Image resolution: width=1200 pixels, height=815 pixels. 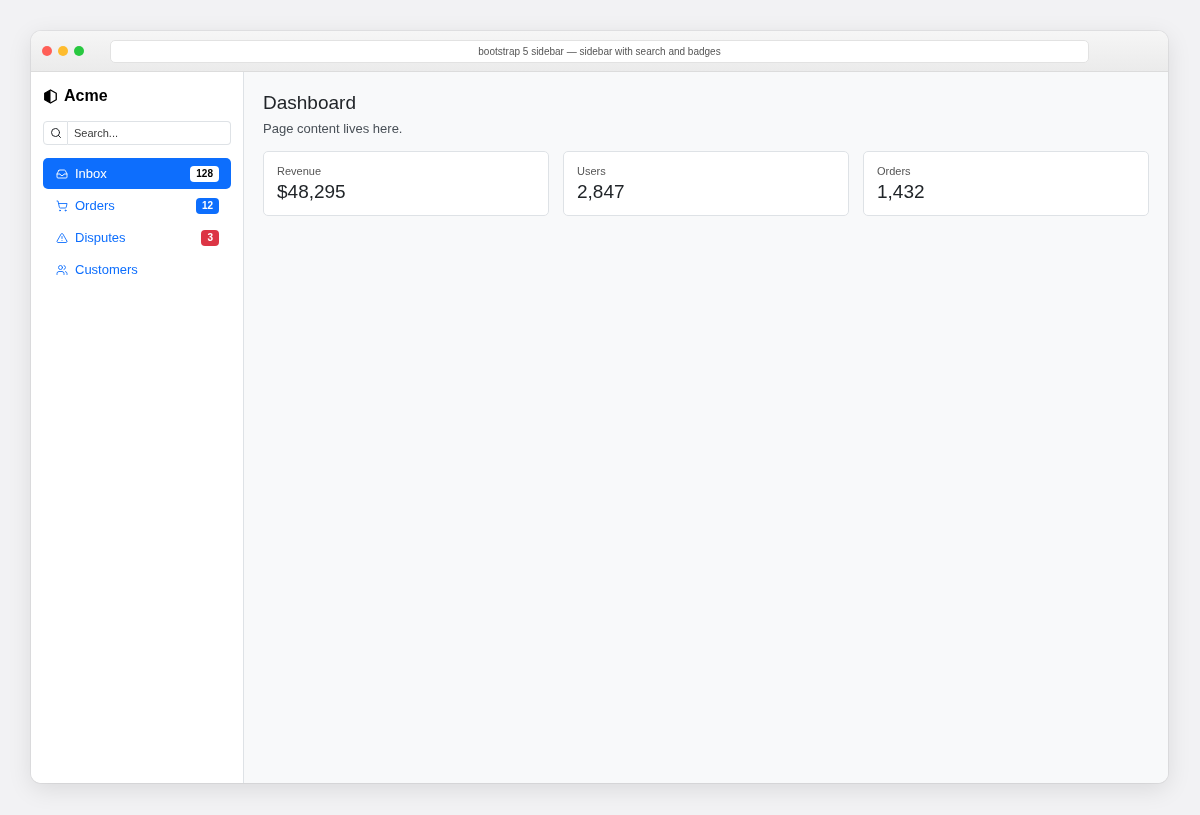 What do you see at coordinates (79, 51) in the screenshot?
I see `maximize-icon` at bounding box center [79, 51].